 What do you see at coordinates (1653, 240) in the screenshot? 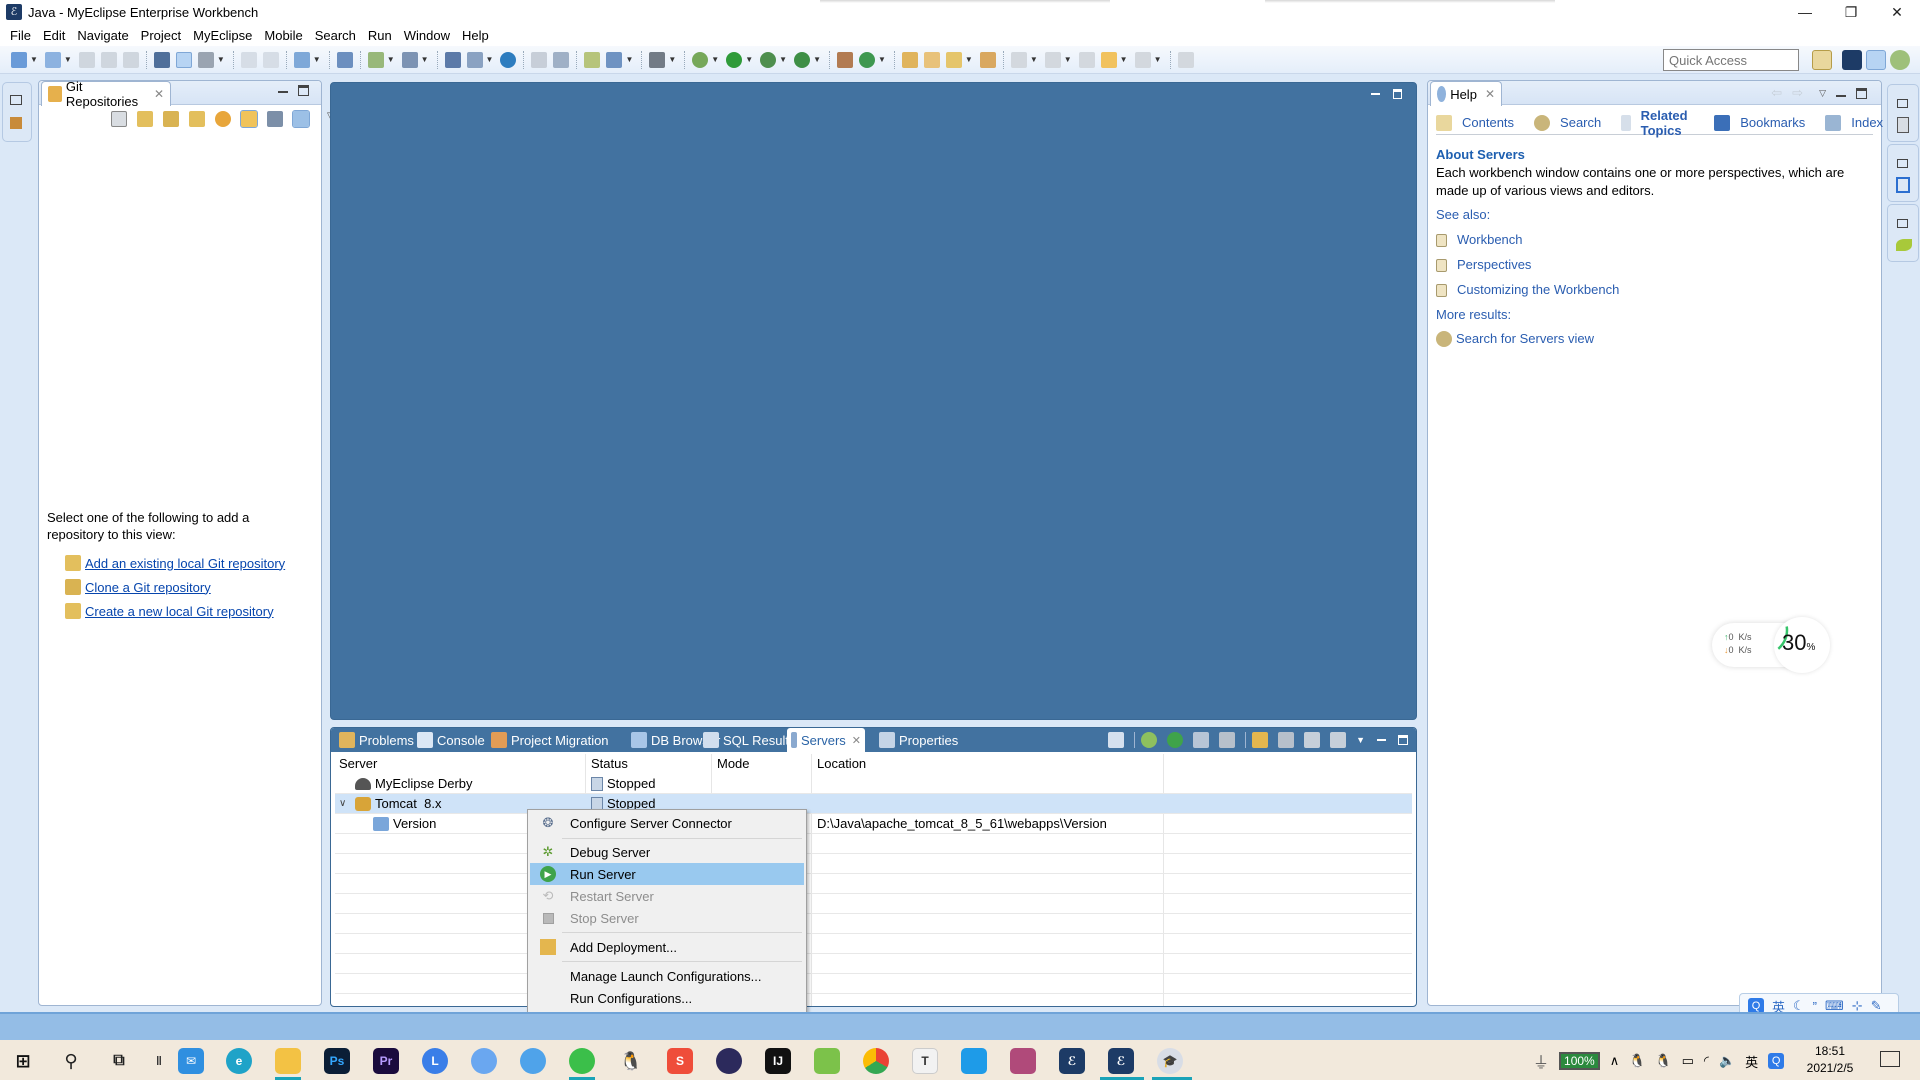
I see `help-link-workbench: Workbench` at bounding box center [1653, 240].